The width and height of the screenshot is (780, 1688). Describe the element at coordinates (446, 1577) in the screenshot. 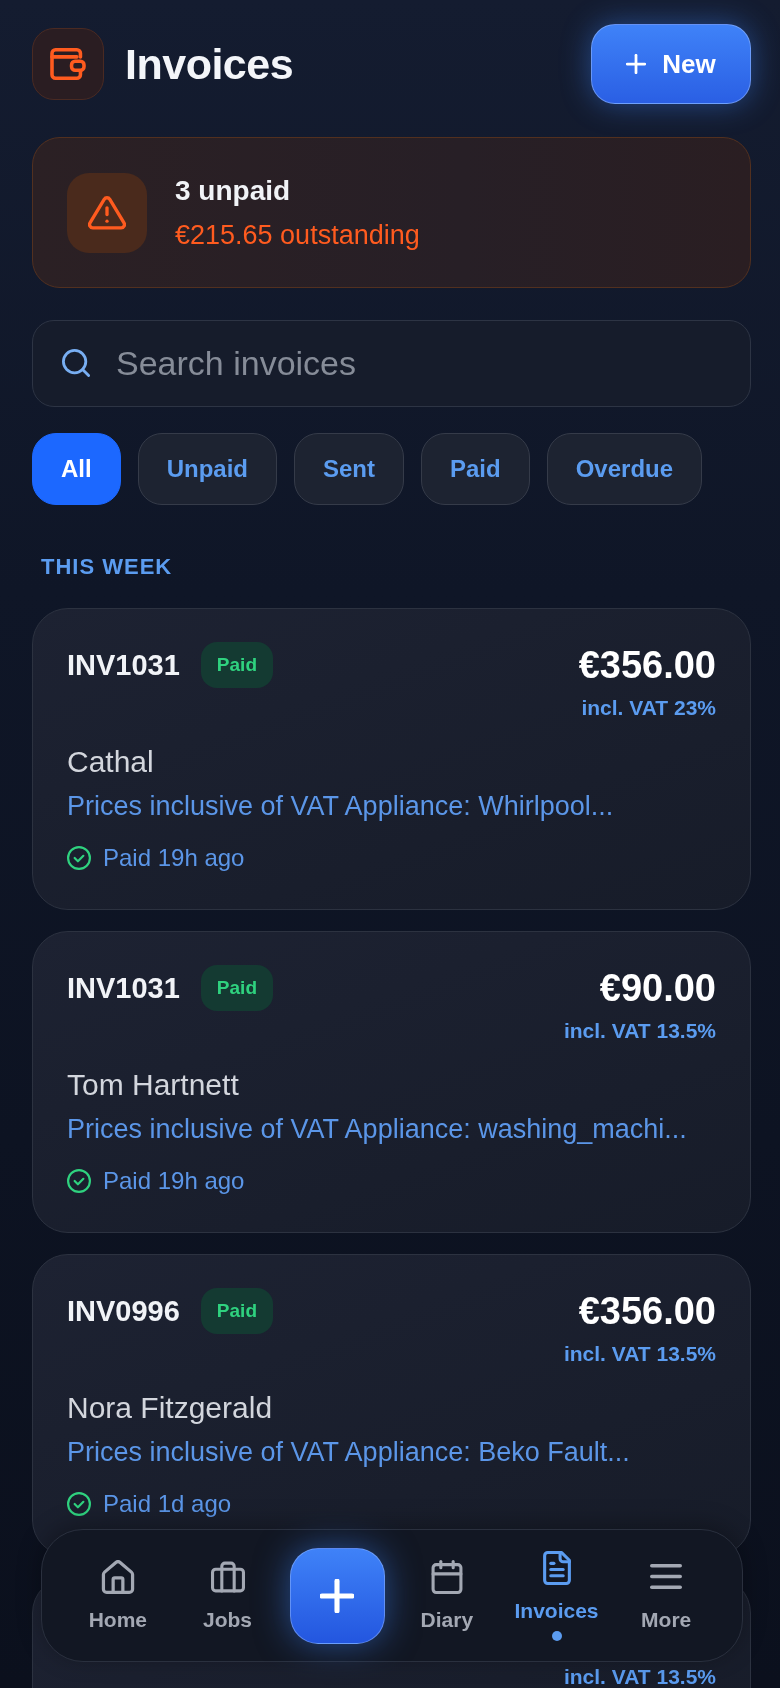

I see `calendar-icon` at that location.